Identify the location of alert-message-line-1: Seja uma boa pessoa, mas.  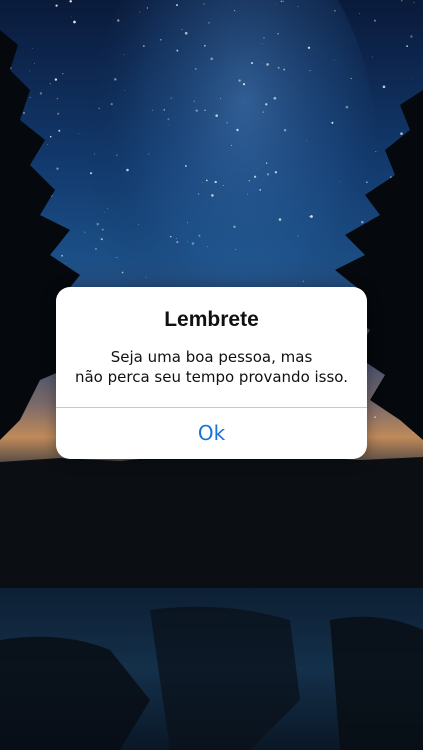
(211, 357).